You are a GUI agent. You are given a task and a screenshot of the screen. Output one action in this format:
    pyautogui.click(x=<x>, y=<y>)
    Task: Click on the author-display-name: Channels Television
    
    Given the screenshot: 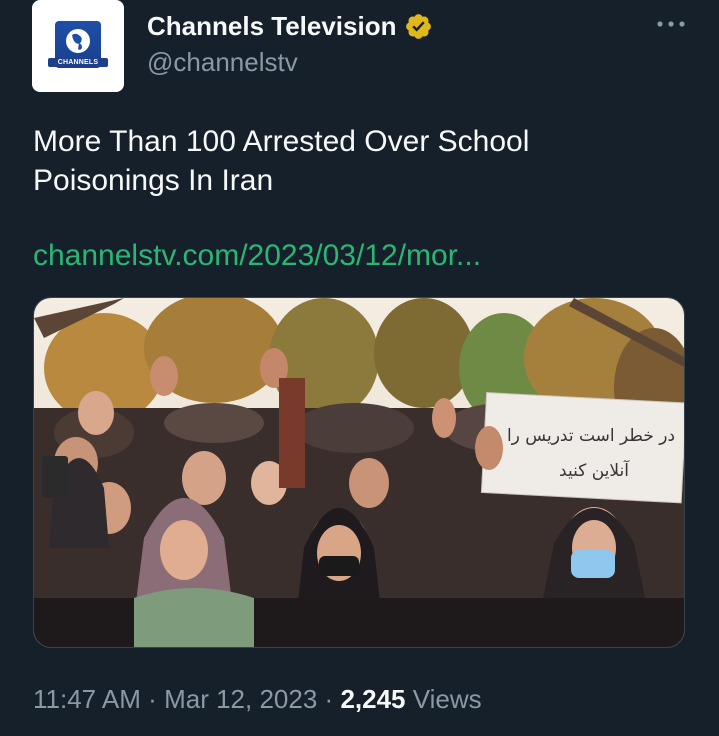 What is the action you would take?
    pyautogui.click(x=271, y=26)
    